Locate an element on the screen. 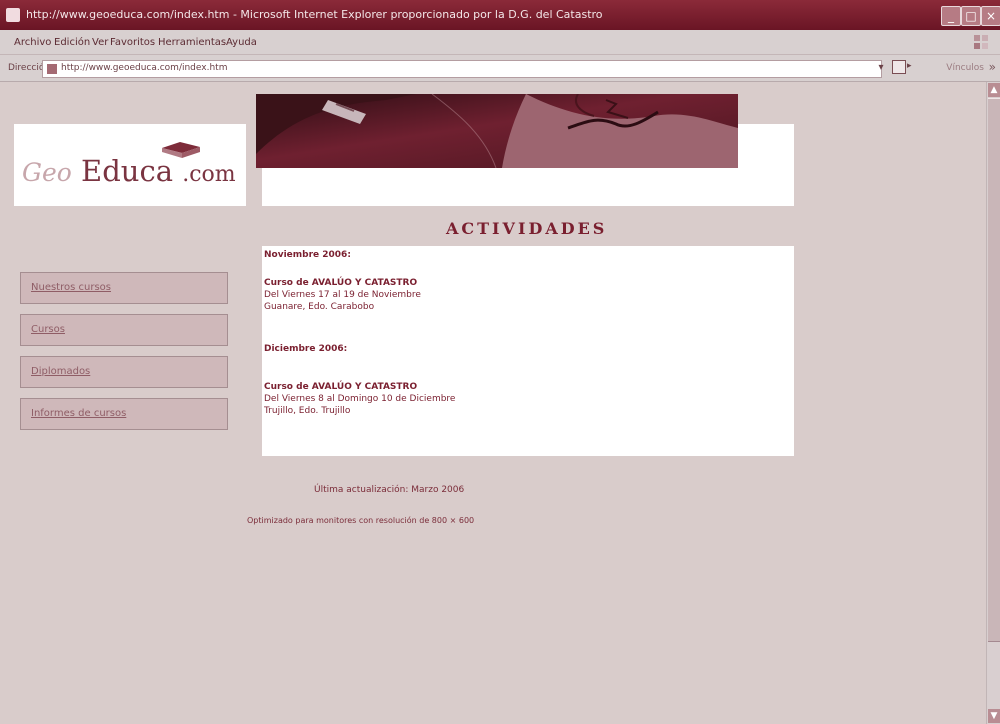  maximize-button: □ is located at coordinates (971, 16).